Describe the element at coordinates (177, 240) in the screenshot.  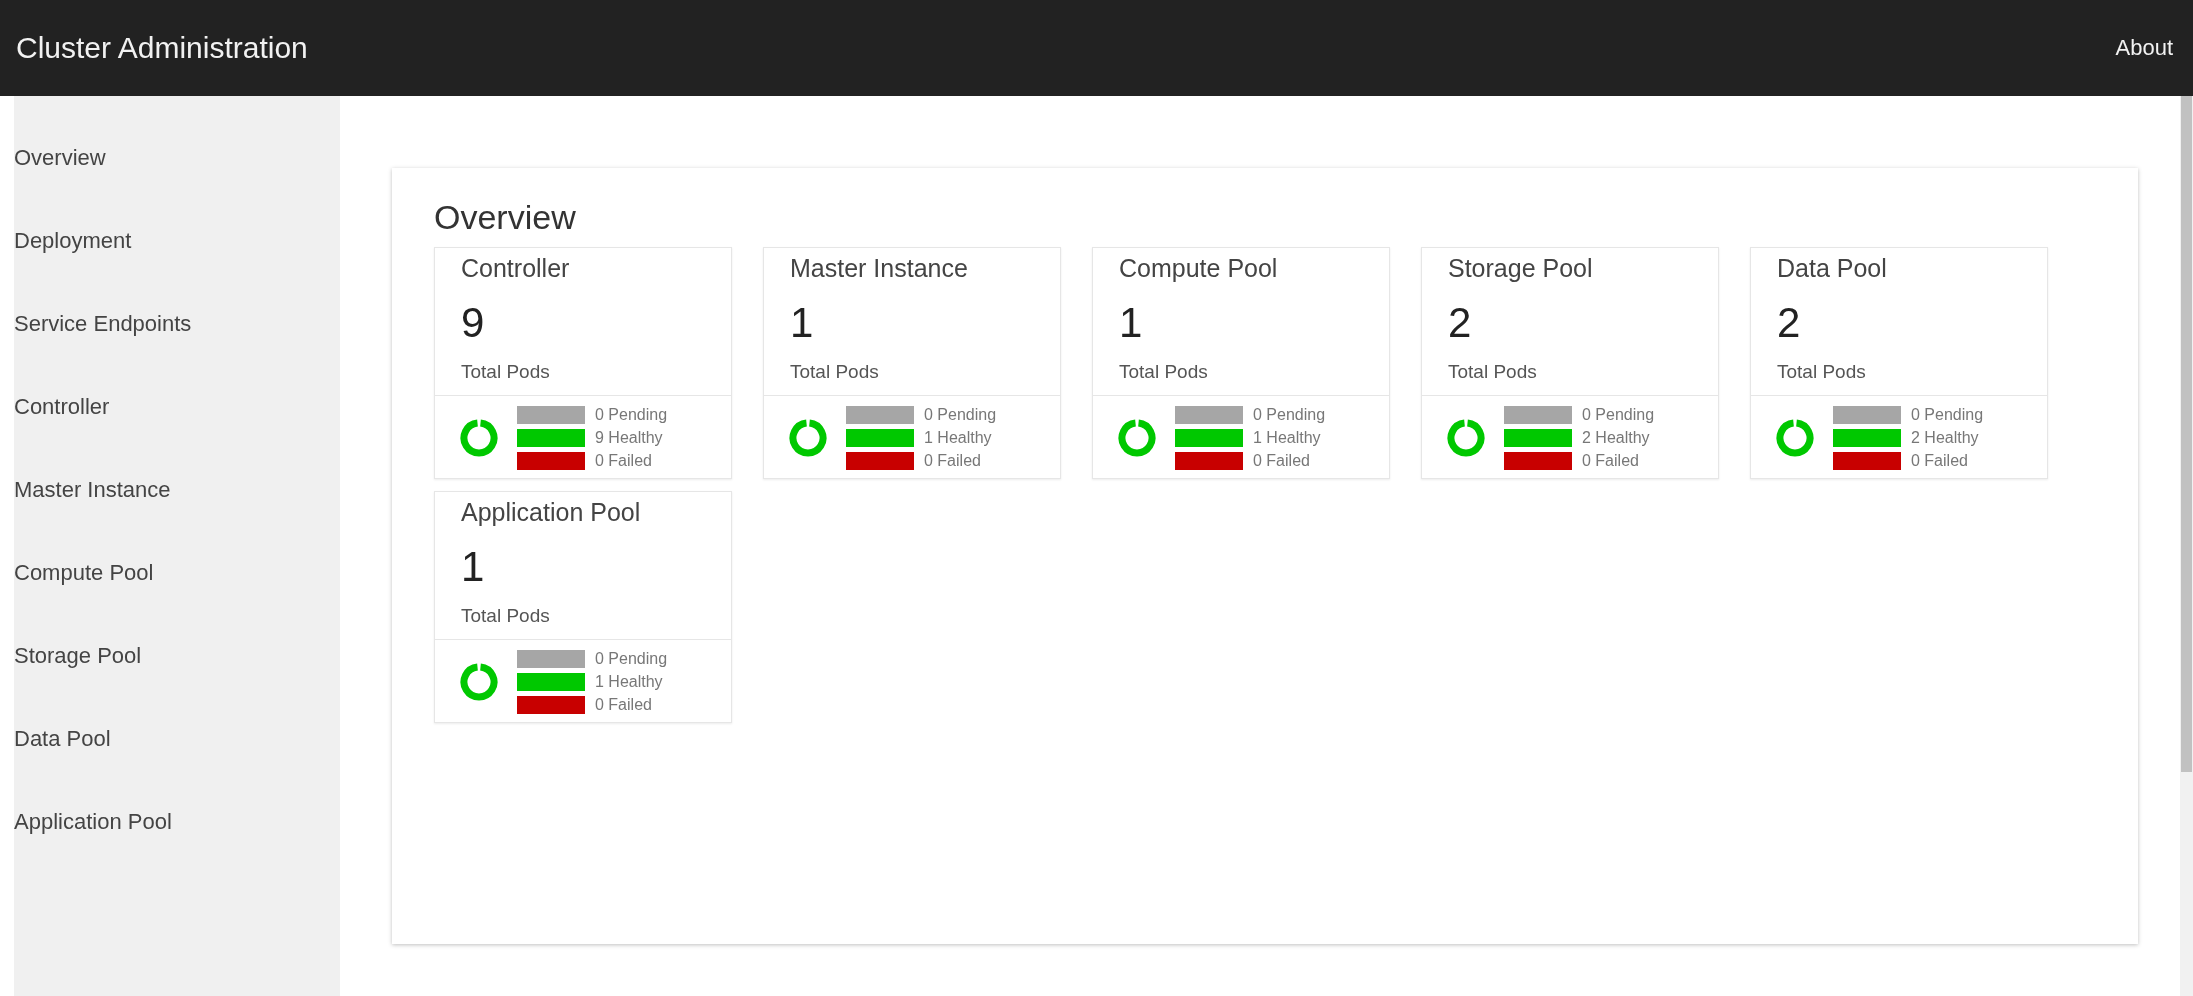
I see `sidebar-item: Deployment` at that location.